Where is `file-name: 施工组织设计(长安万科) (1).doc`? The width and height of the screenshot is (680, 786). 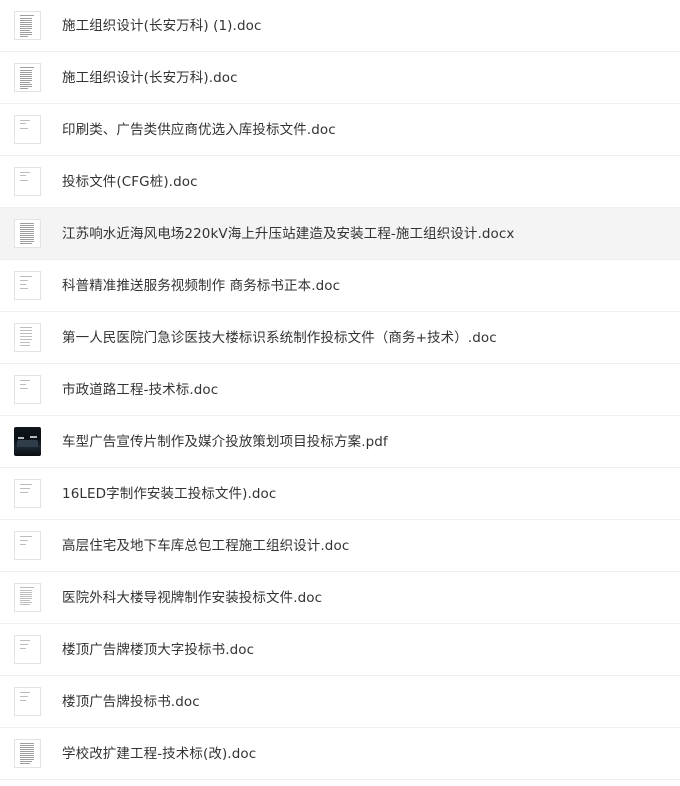
file-name: 施工组织设计(长安万科) (1).doc is located at coordinates (162, 26).